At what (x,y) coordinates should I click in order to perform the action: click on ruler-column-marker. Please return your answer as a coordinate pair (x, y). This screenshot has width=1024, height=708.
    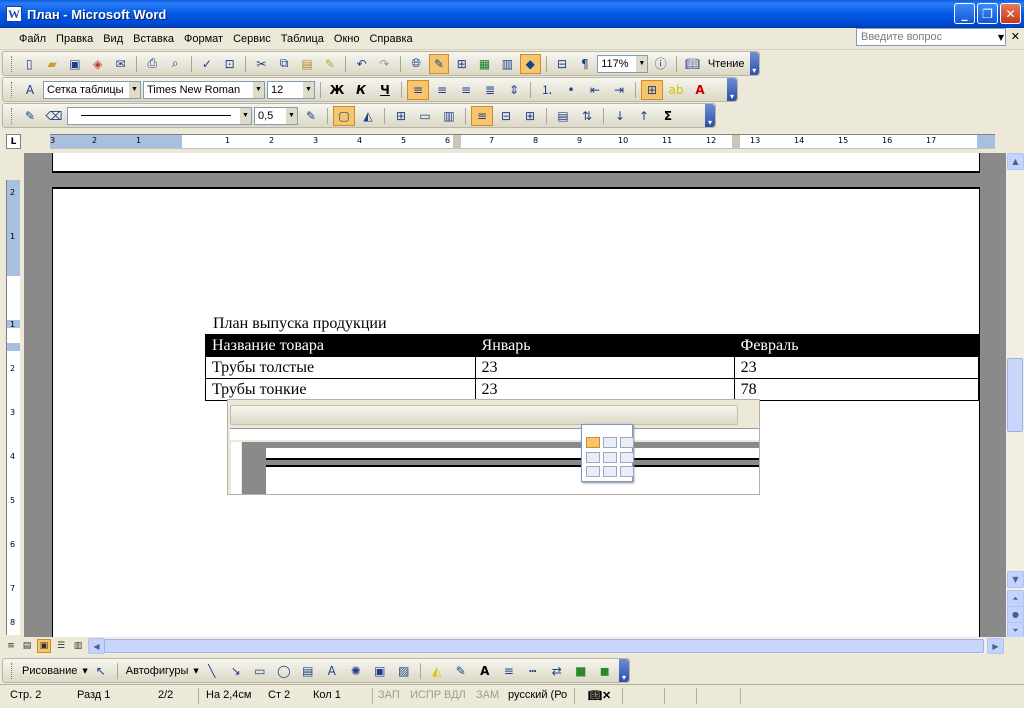
    Looking at the image, I should click on (736, 141).